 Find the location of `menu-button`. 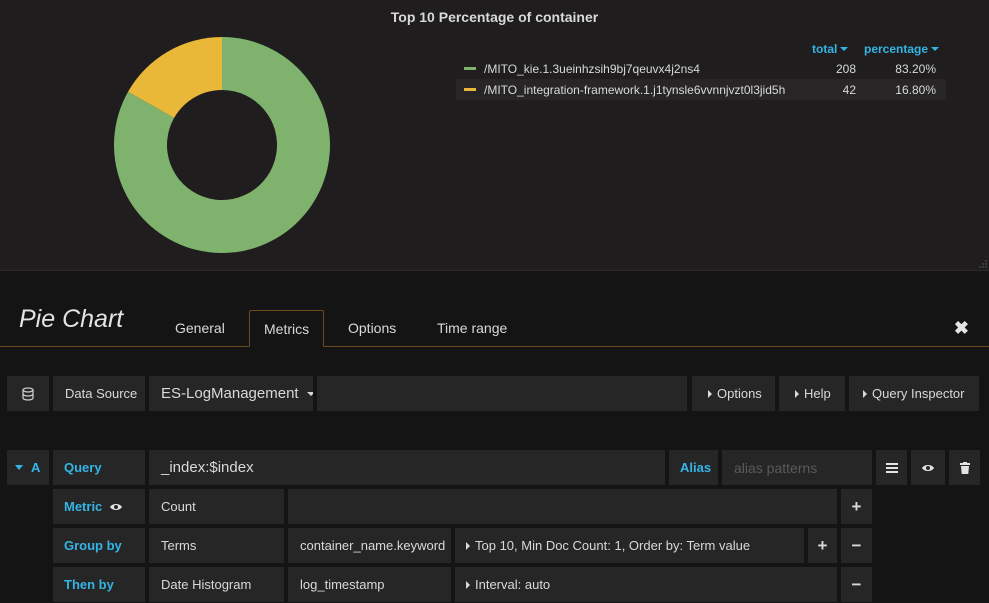

menu-button is located at coordinates (891, 467).